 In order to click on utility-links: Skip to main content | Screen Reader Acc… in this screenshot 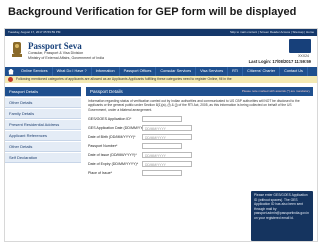, I will do `click(272, 32)`.